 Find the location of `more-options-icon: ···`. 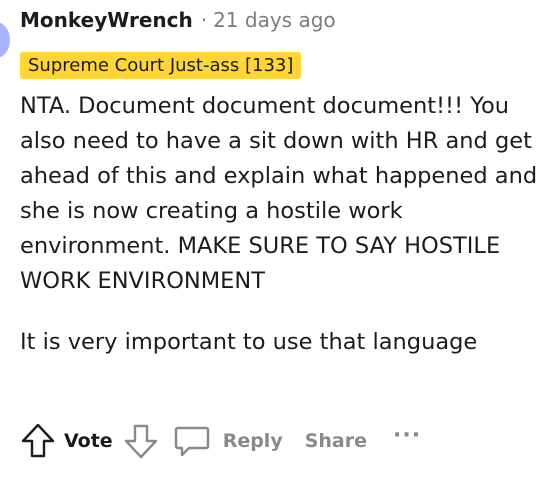

more-options-icon: ··· is located at coordinates (407, 435).